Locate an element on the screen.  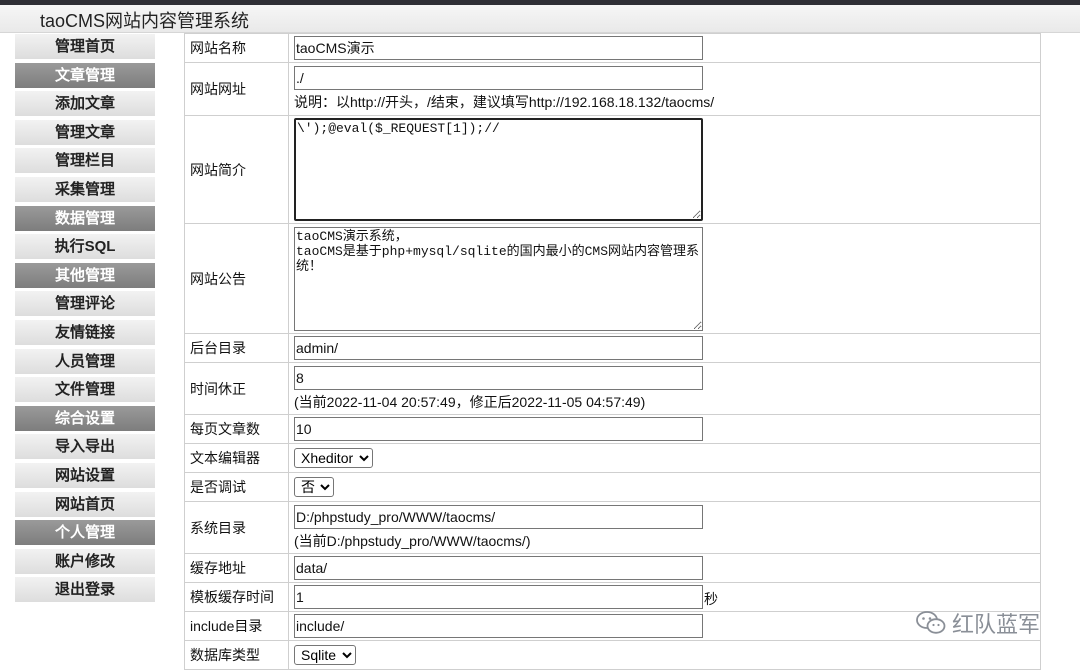
form-row-db-type: 数据库类型 Sqlite is located at coordinates (612, 655).